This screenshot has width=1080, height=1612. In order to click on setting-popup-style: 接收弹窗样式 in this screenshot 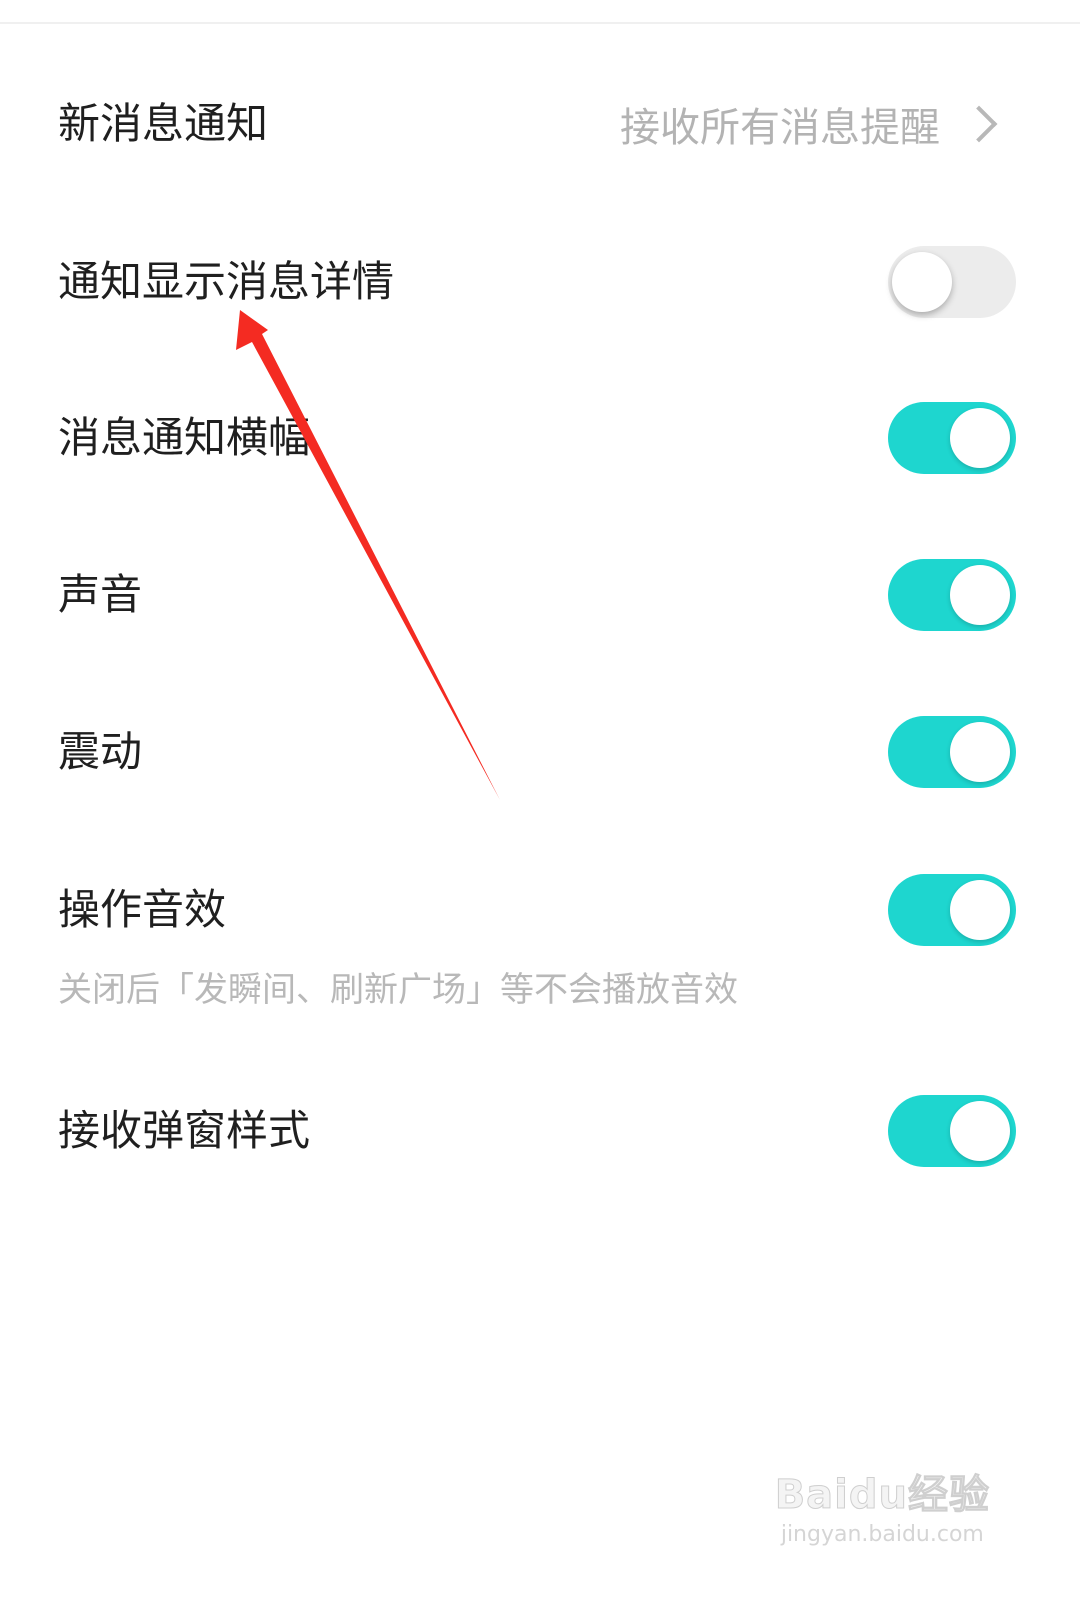, I will do `click(540, 1131)`.